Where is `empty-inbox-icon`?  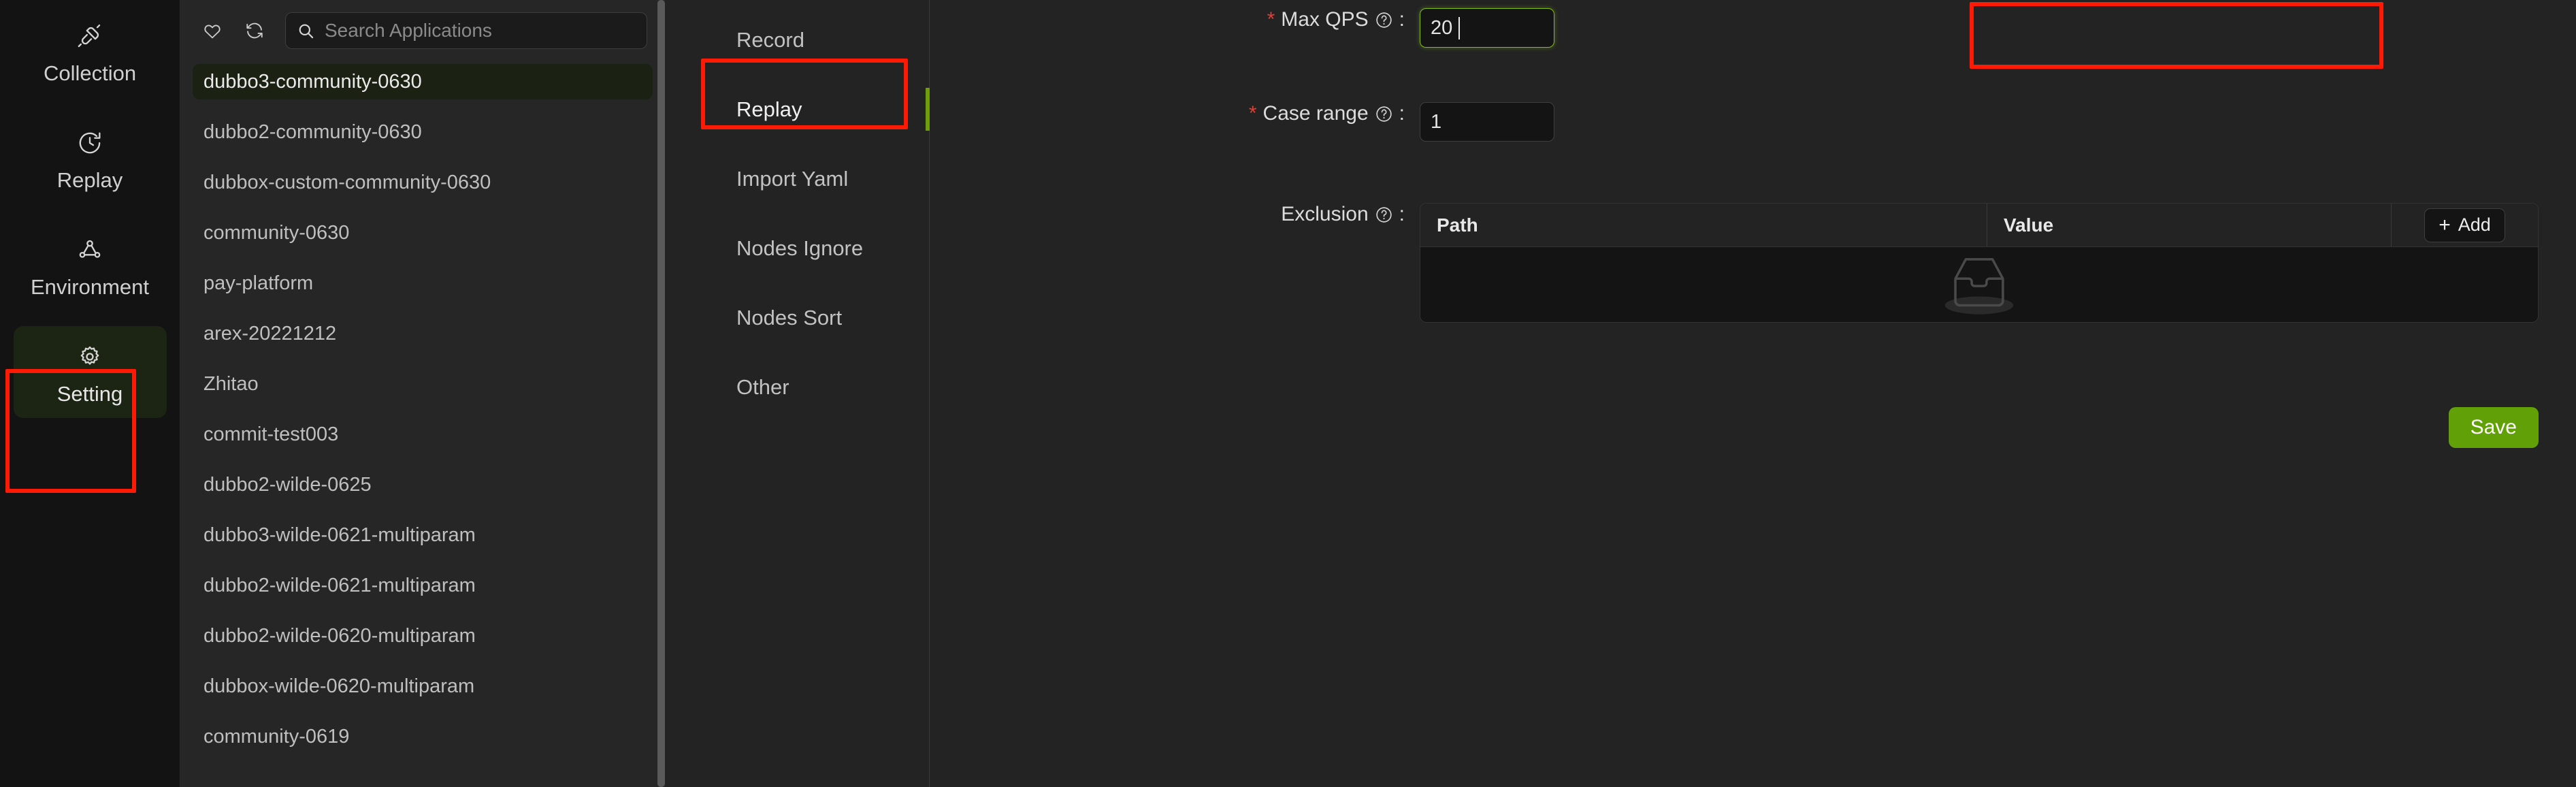
empty-inbox-icon is located at coordinates (1979, 287).